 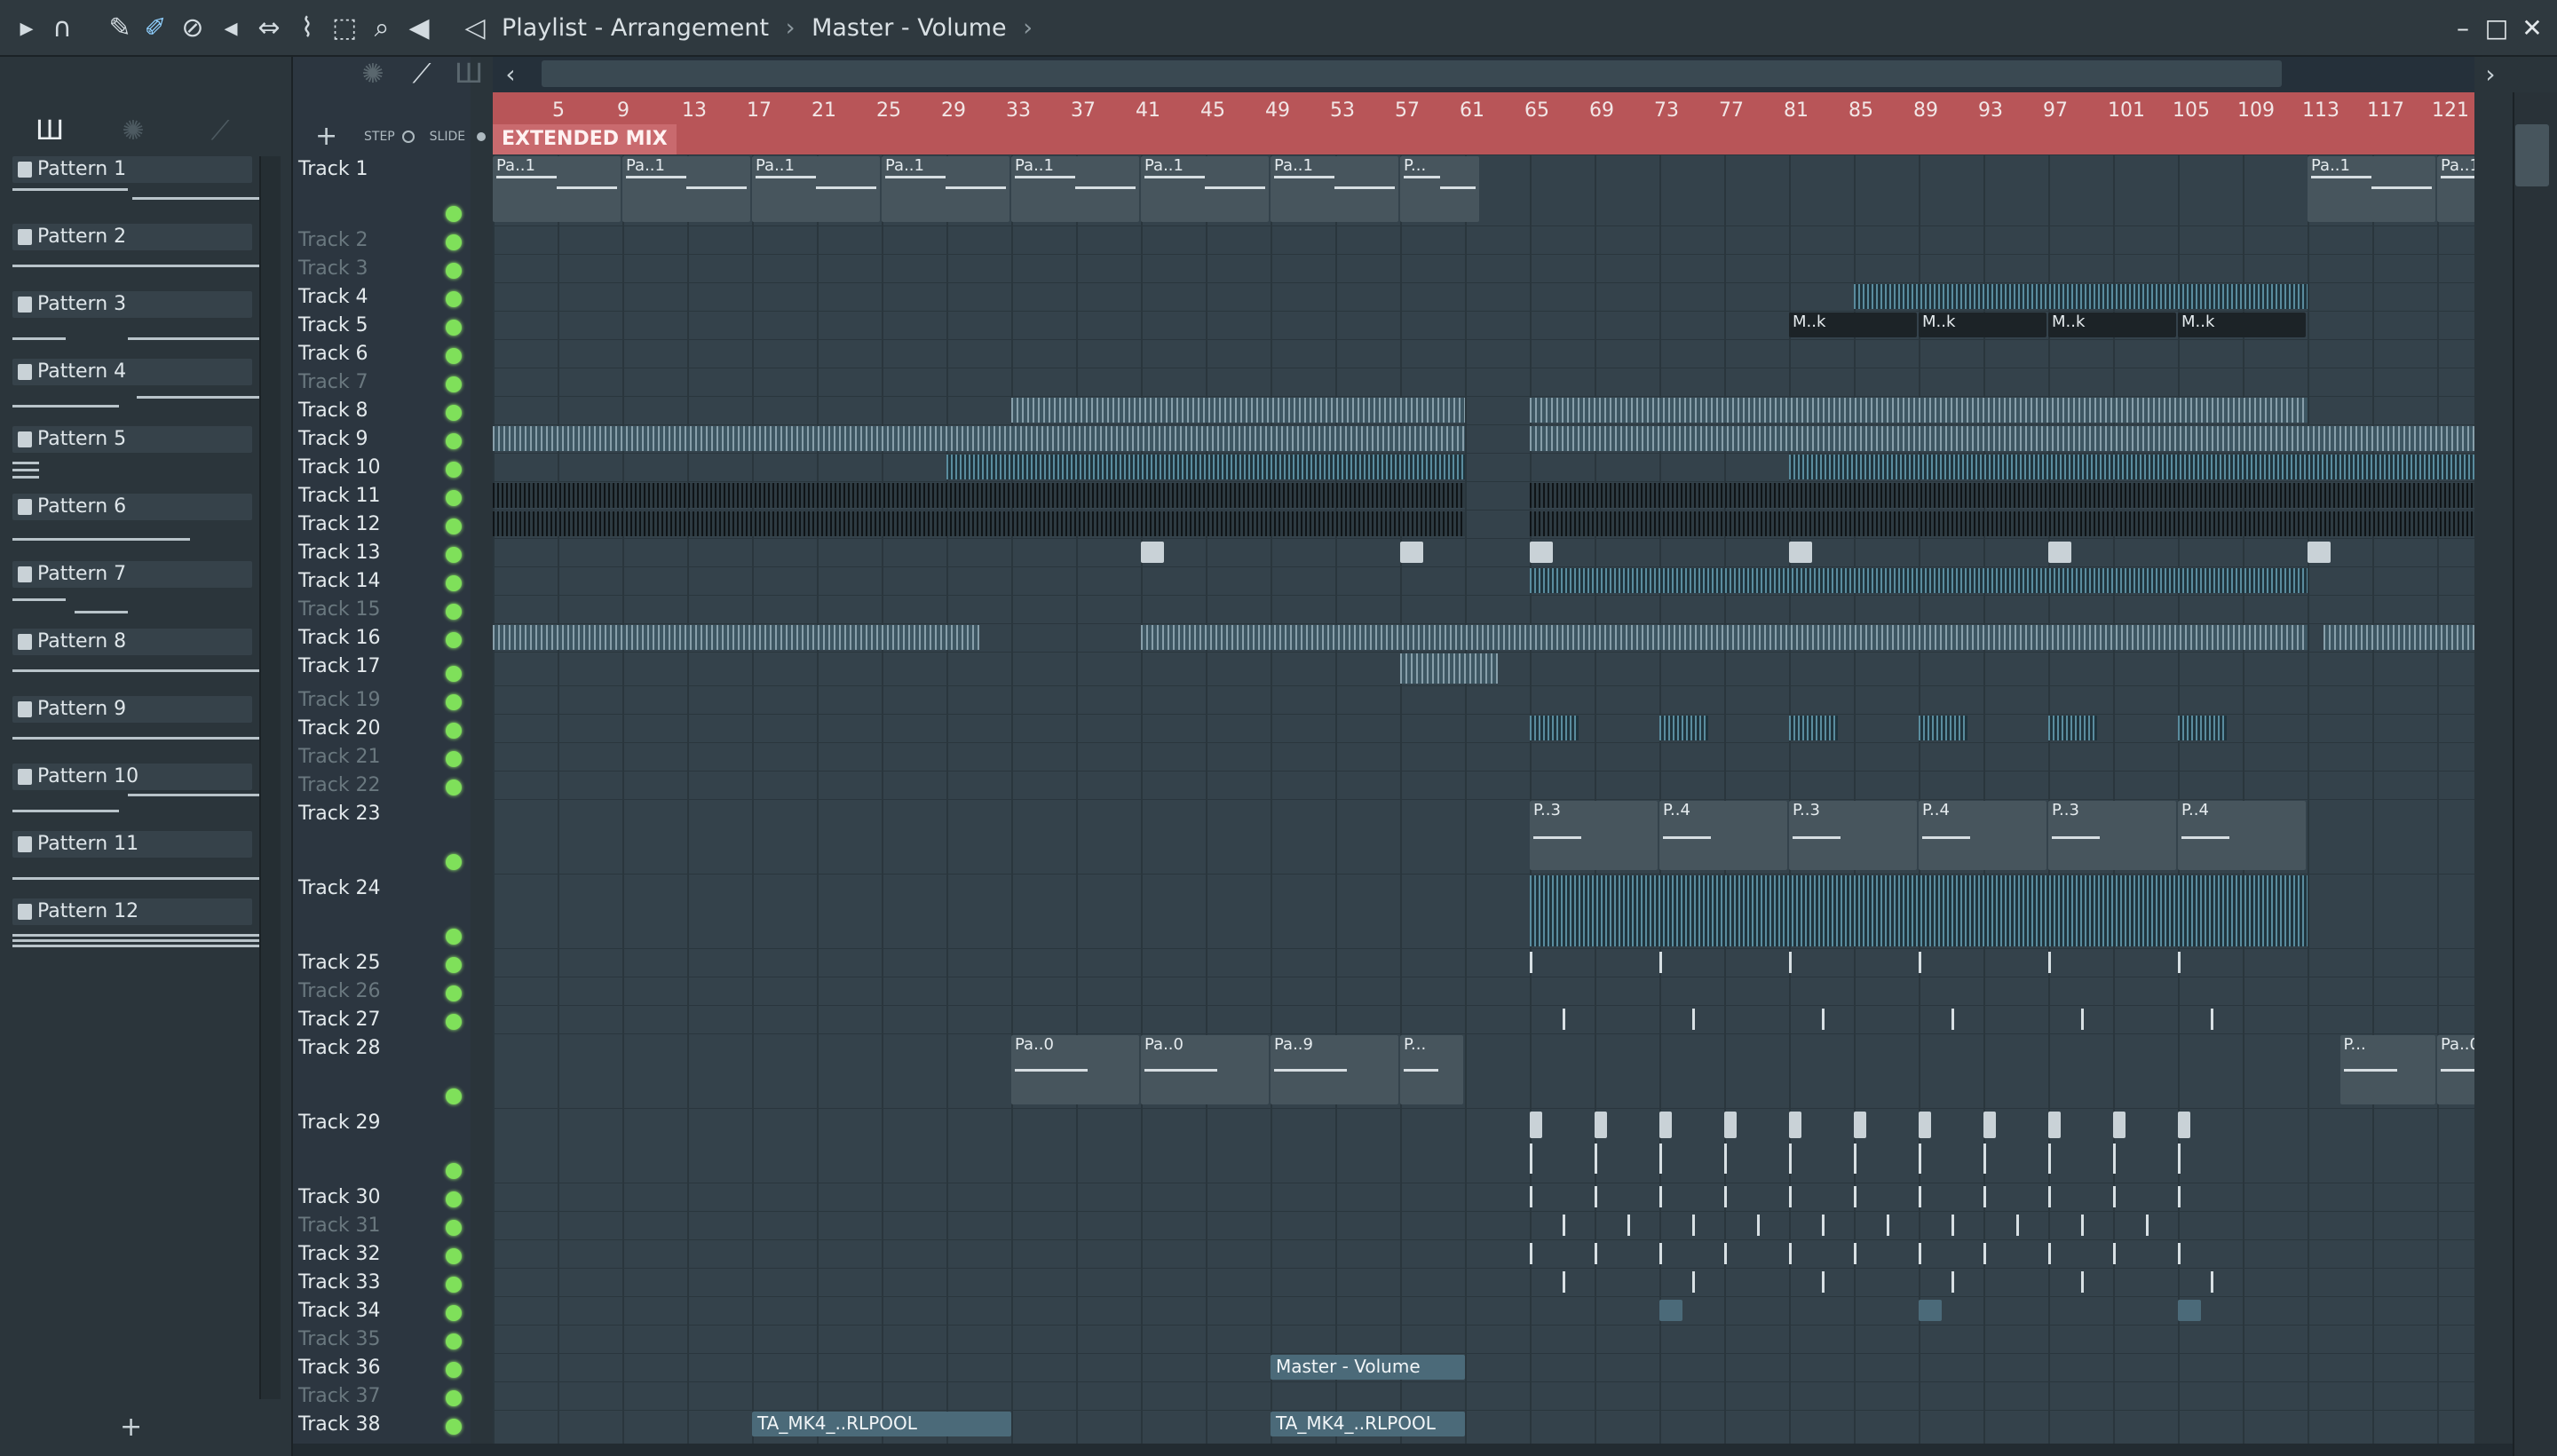 I want to click on track-header: Track 34, so click(x=382, y=1312).